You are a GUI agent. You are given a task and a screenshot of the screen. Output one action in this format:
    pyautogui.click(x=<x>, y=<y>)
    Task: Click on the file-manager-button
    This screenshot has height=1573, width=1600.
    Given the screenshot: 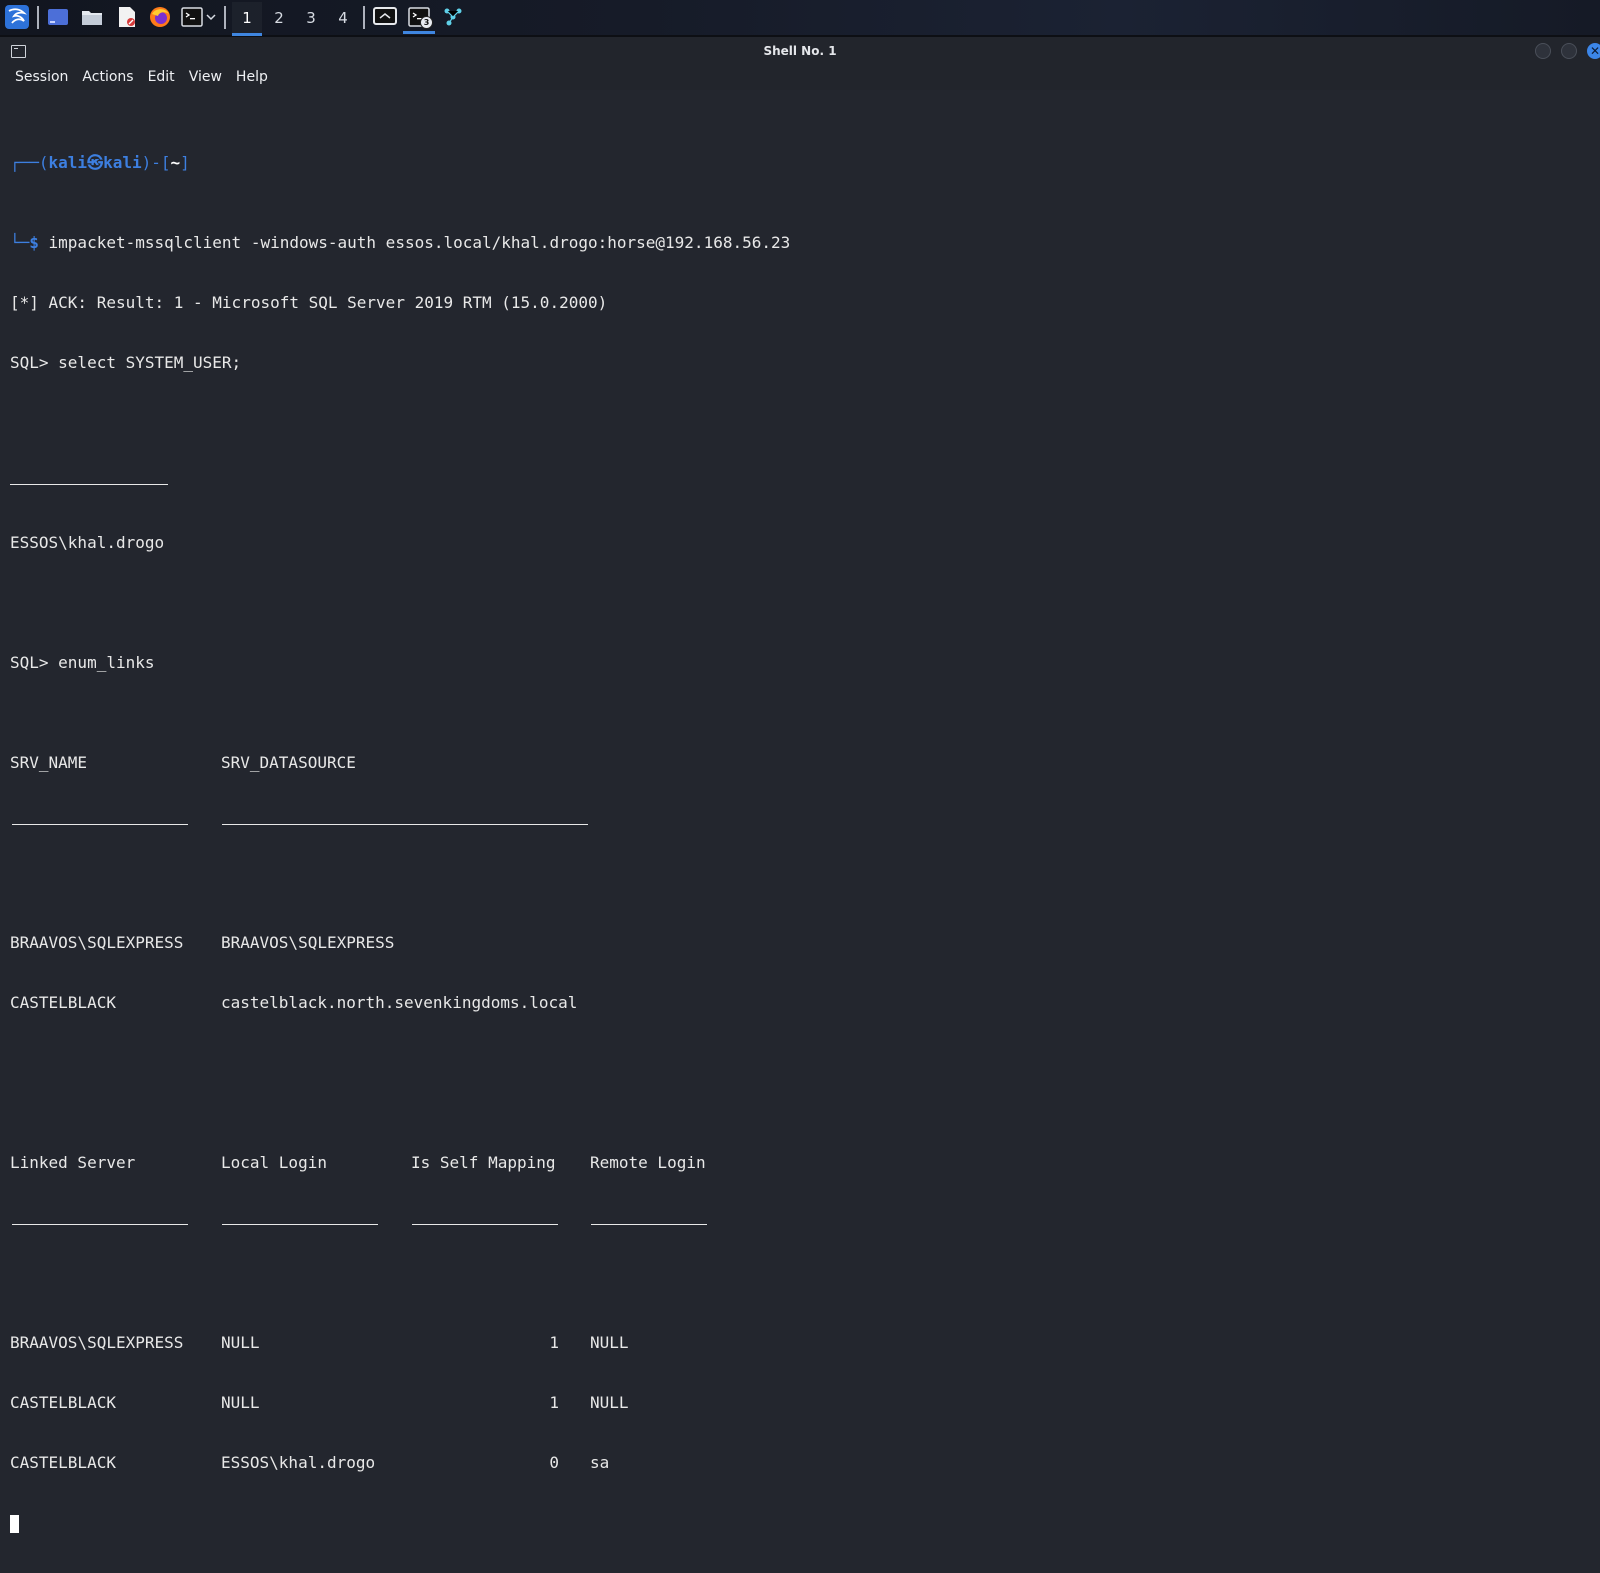 What is the action you would take?
    pyautogui.click(x=92, y=17)
    